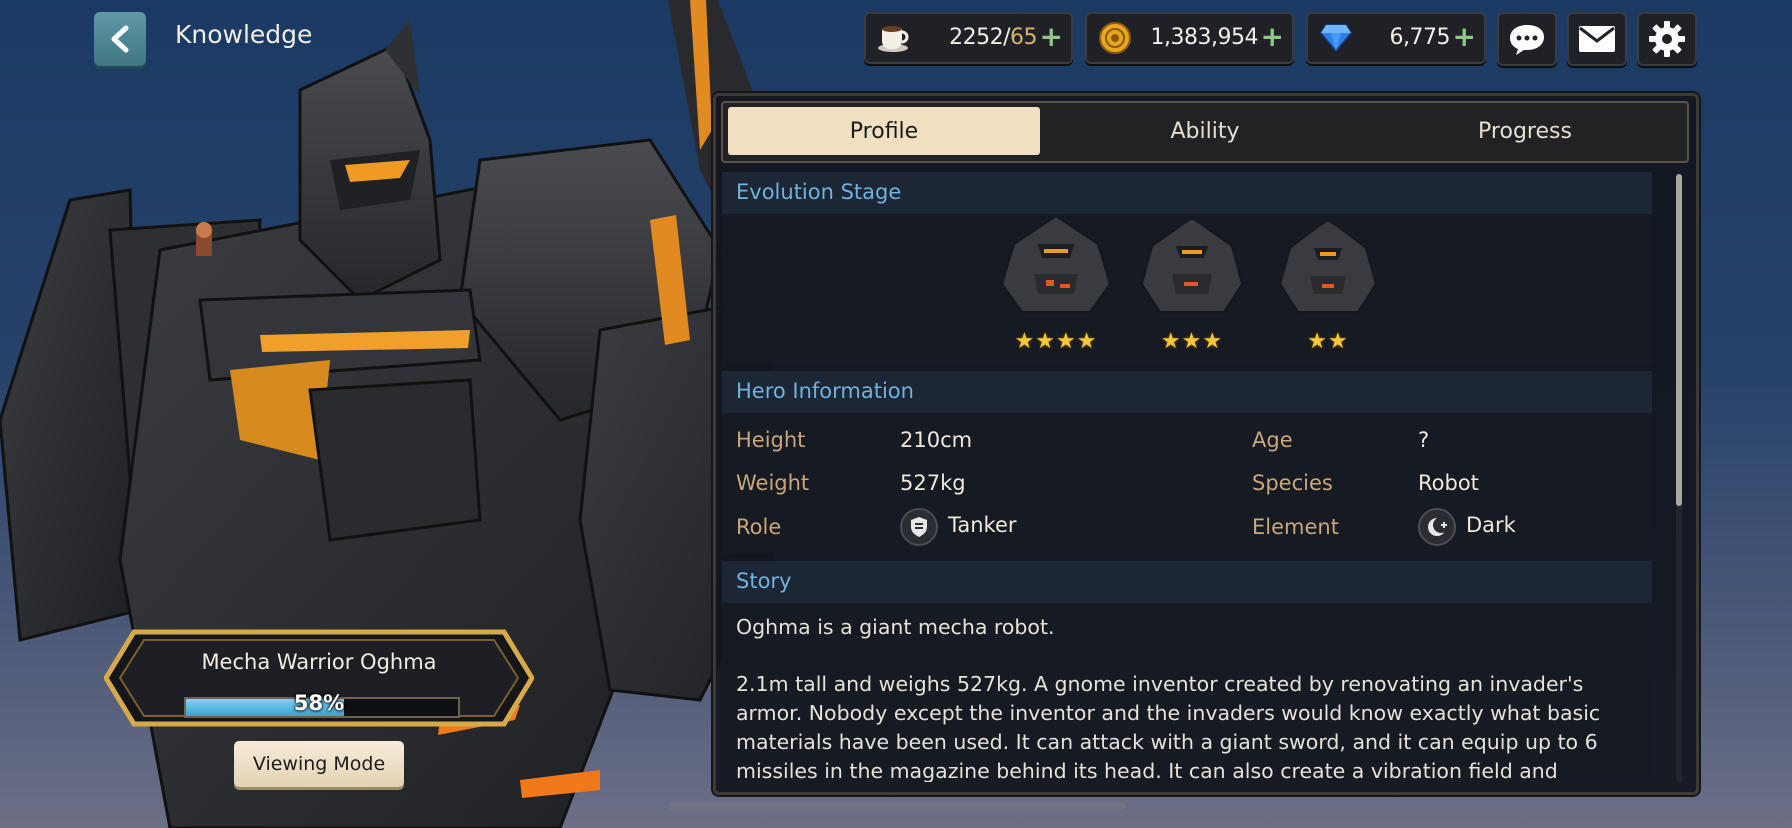 This screenshot has height=828, width=1792. I want to click on chat-bubble-icon, so click(1527, 40).